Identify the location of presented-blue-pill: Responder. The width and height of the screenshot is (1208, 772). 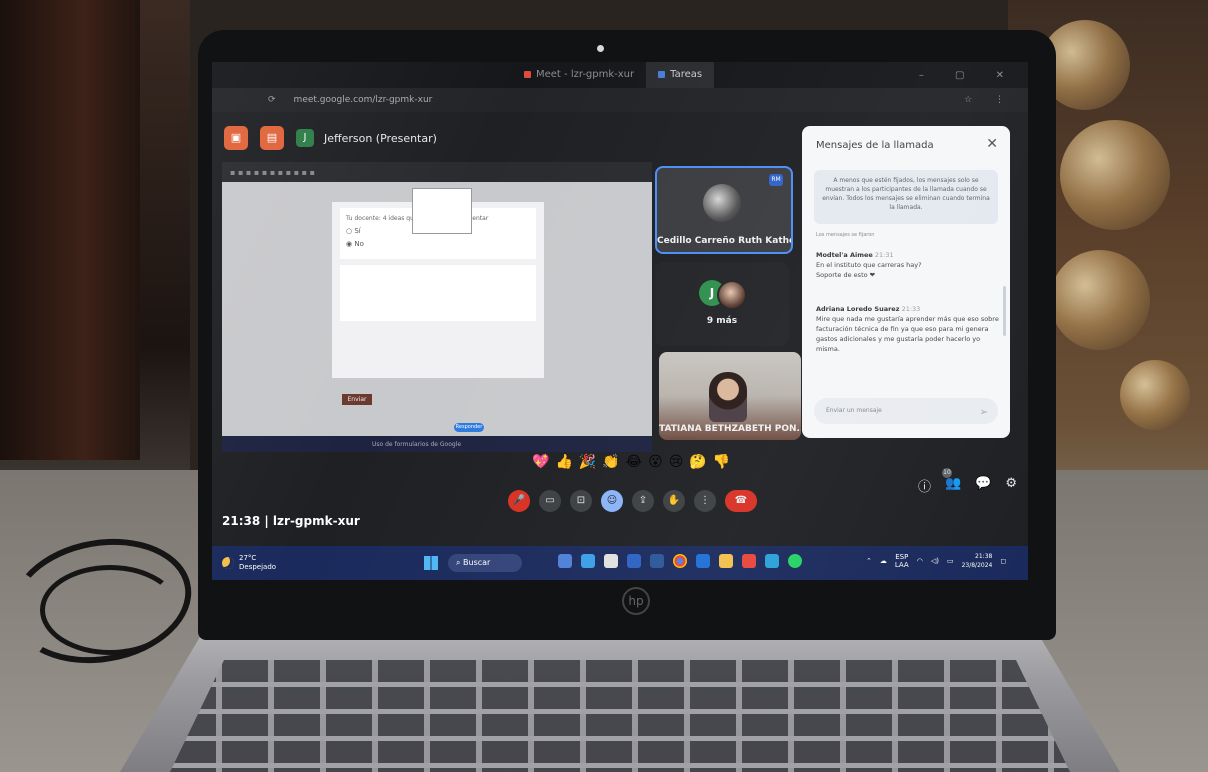
(469, 427).